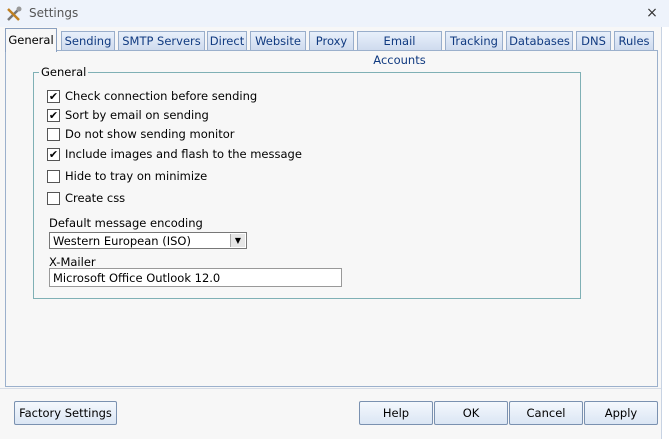  What do you see at coordinates (122, 241) in the screenshot?
I see `encoding-value: Western European (ISO)` at bounding box center [122, 241].